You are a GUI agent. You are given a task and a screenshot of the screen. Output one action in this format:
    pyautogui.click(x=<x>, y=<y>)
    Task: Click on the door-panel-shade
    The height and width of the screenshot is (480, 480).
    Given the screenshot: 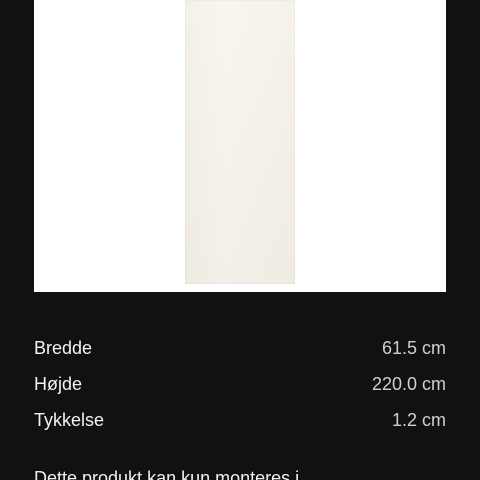 What is the action you would take?
    pyautogui.click(x=240, y=142)
    